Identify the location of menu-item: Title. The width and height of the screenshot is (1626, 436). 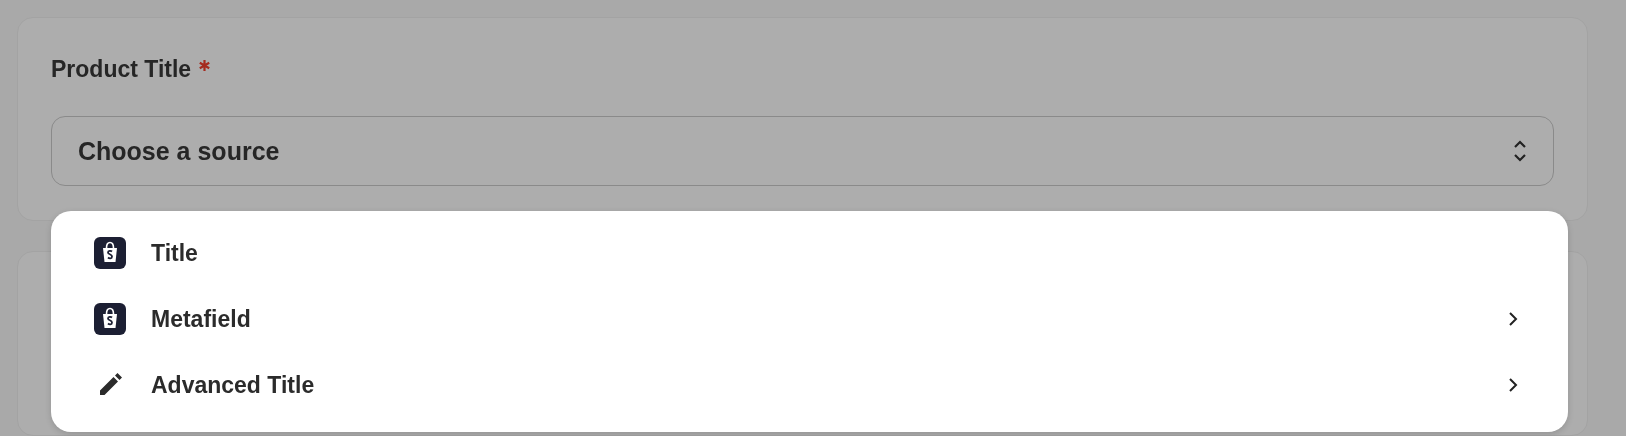
(809, 253).